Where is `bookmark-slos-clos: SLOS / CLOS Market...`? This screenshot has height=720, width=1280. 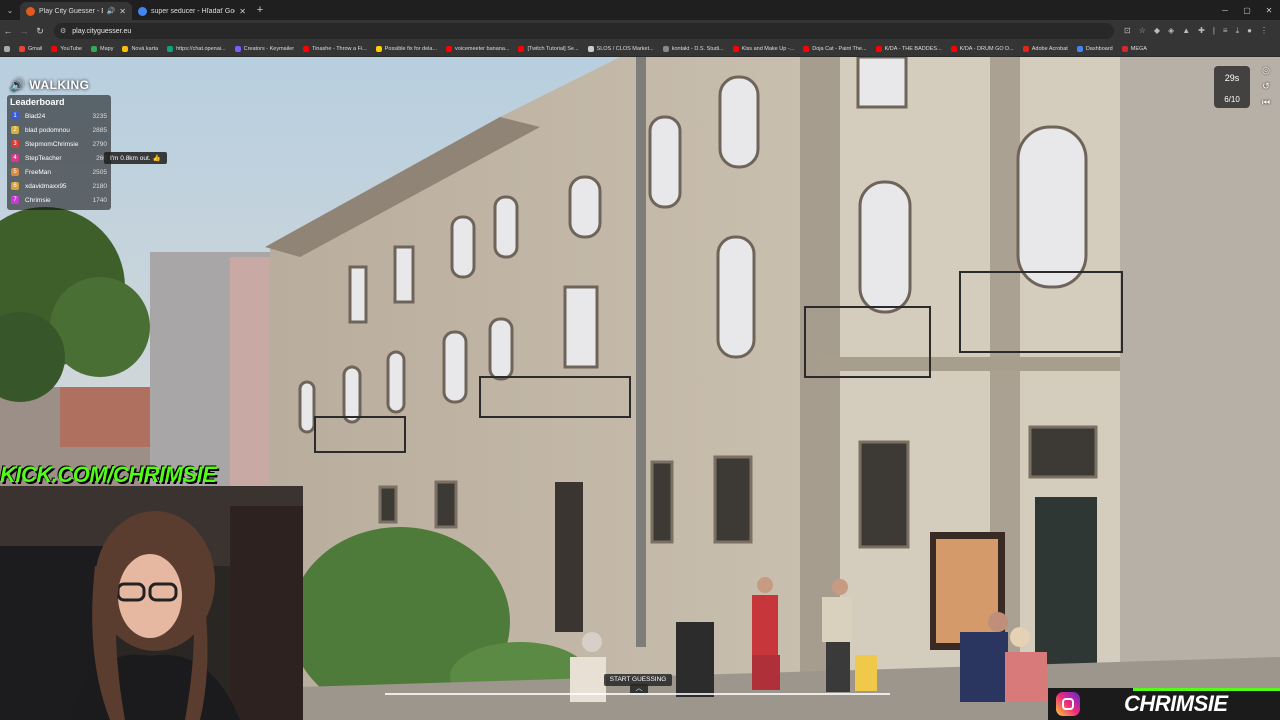
bookmark-slos-clos: SLOS / CLOS Market... is located at coordinates (620, 49).